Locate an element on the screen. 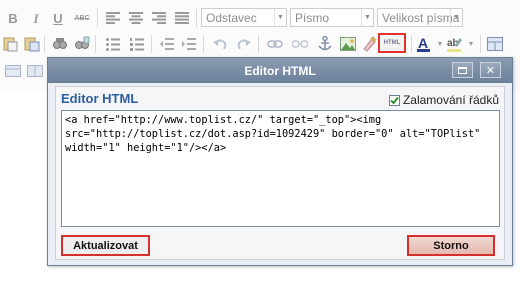  font-family-value: Písmo is located at coordinates (312, 18).